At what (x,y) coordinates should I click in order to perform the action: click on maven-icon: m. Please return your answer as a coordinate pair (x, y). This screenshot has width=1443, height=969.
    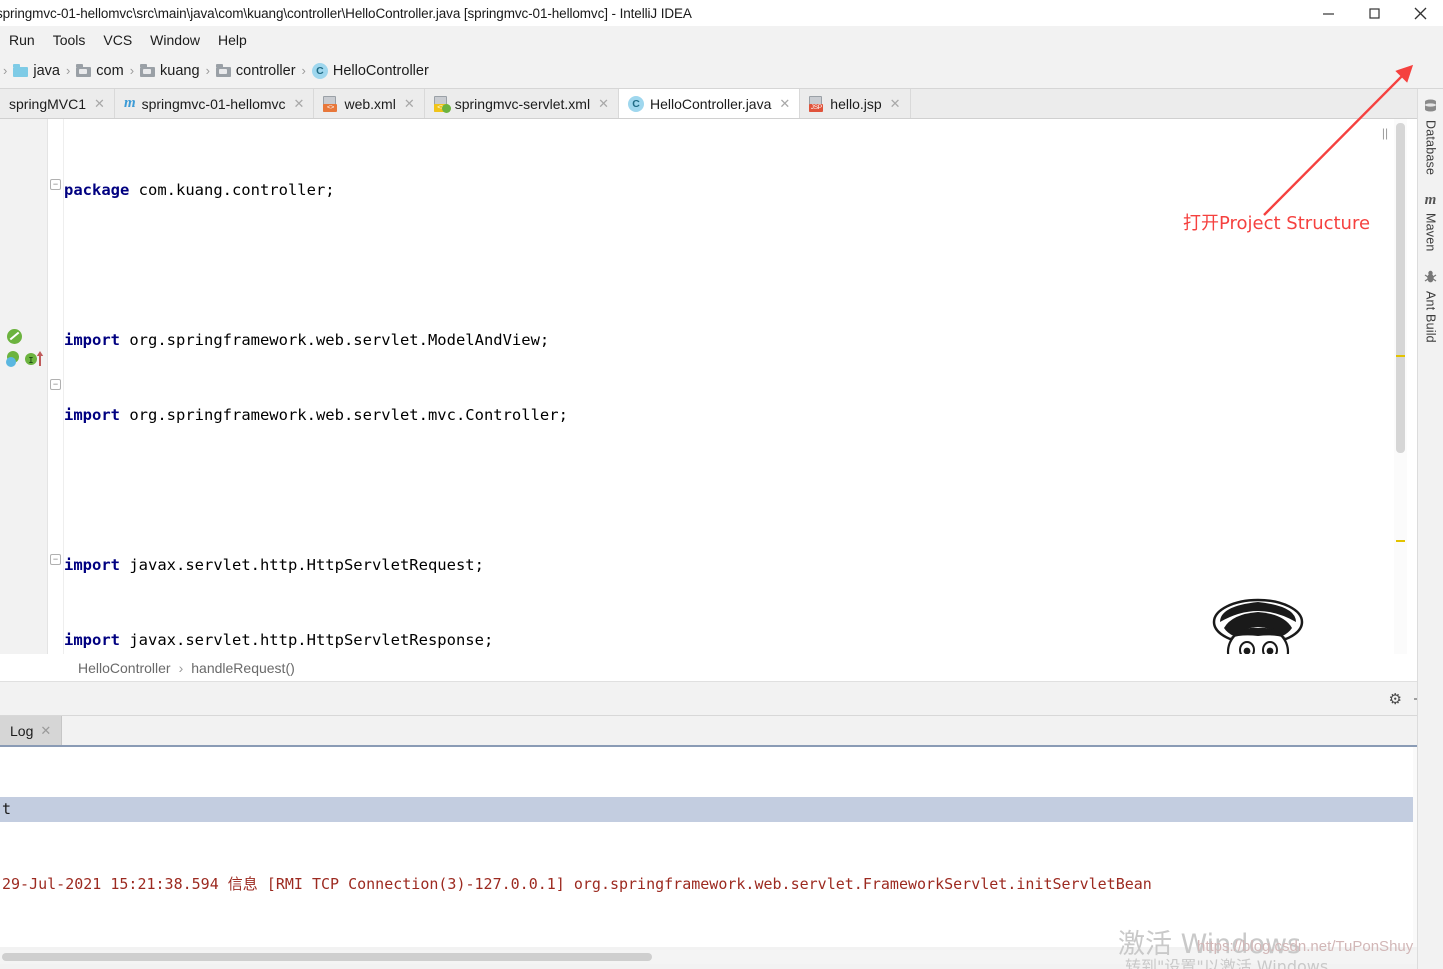
    Looking at the image, I should click on (1430, 200).